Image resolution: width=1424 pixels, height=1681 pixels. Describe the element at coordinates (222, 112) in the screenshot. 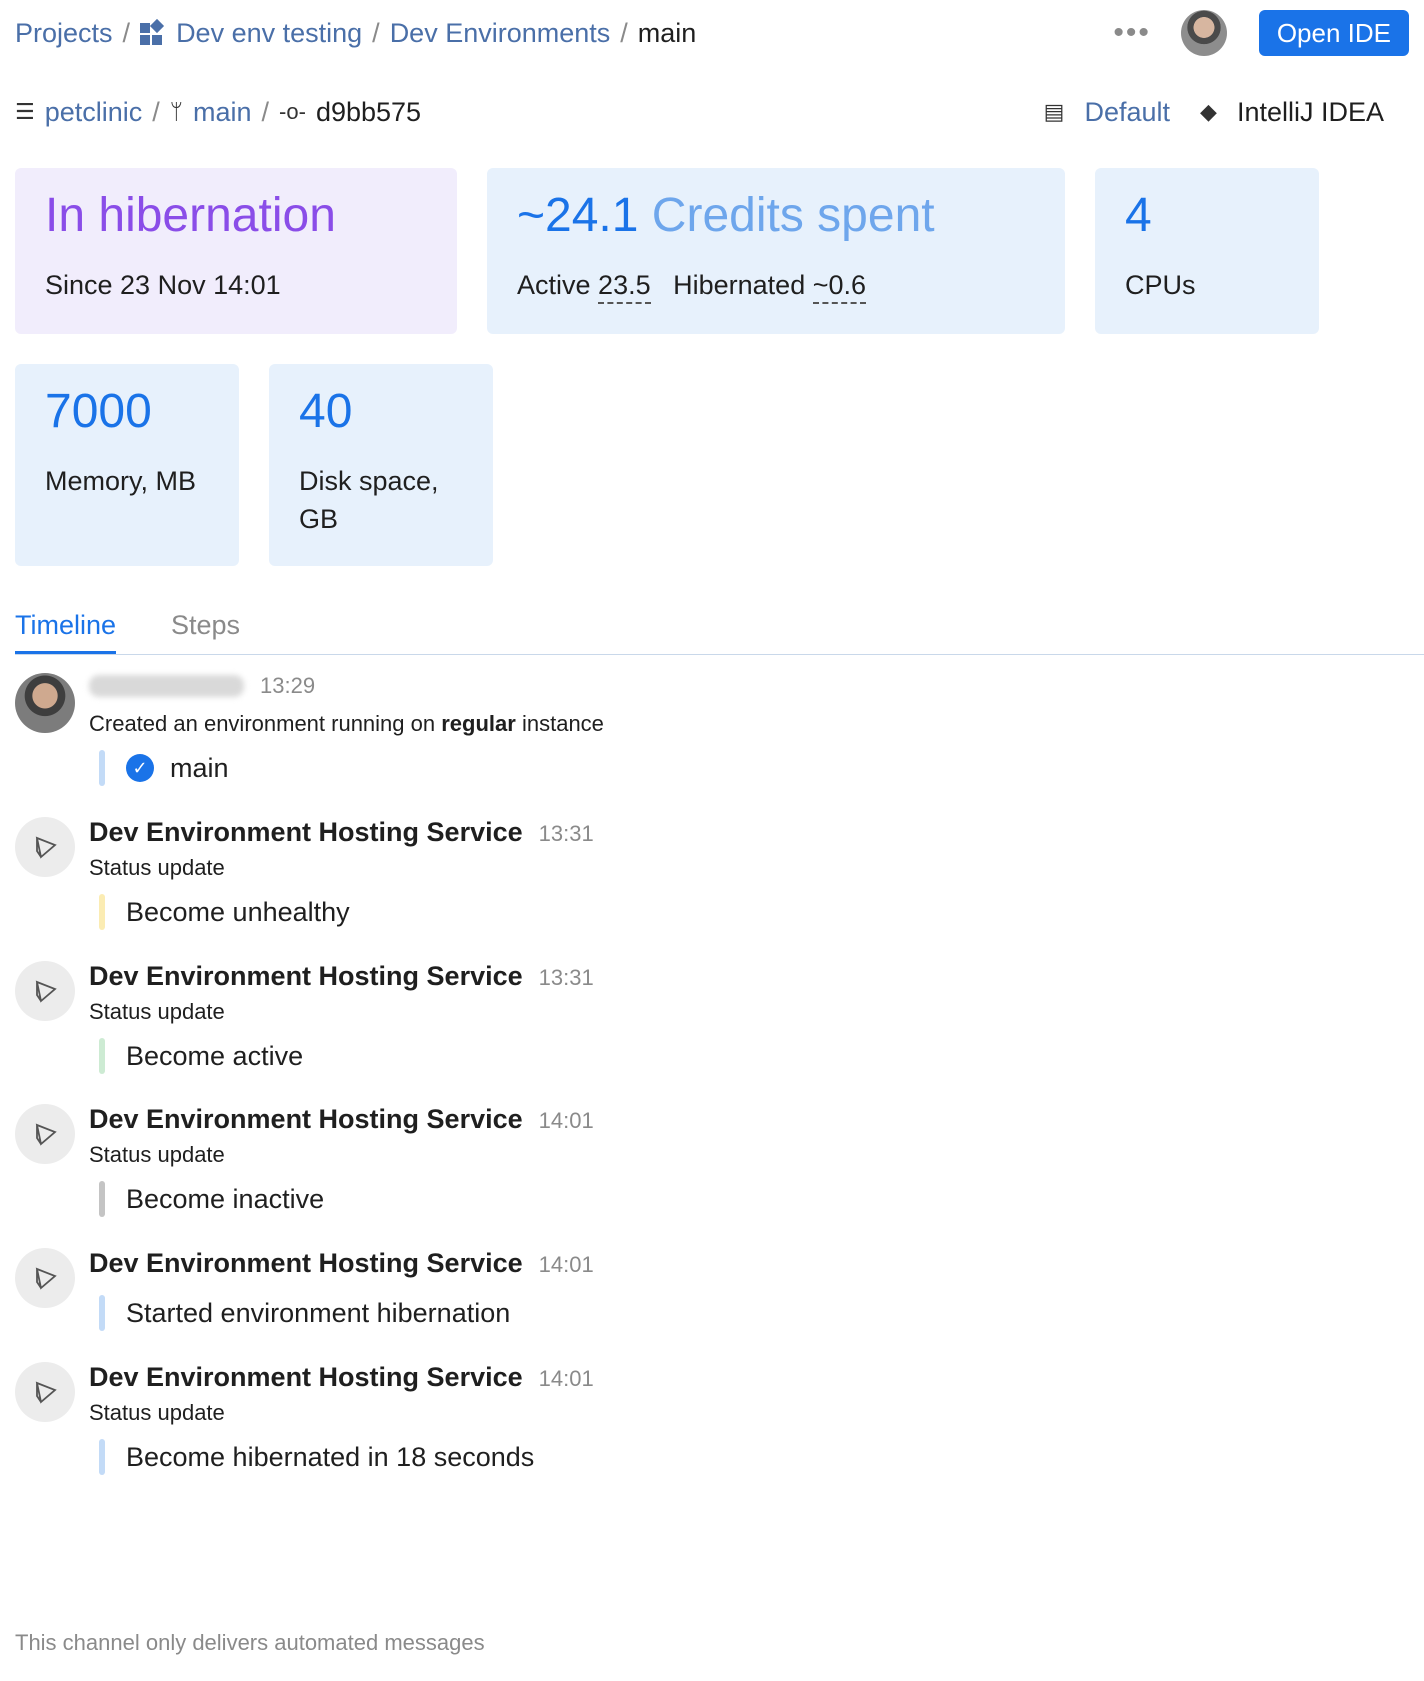

I see `branch-link: main` at that location.